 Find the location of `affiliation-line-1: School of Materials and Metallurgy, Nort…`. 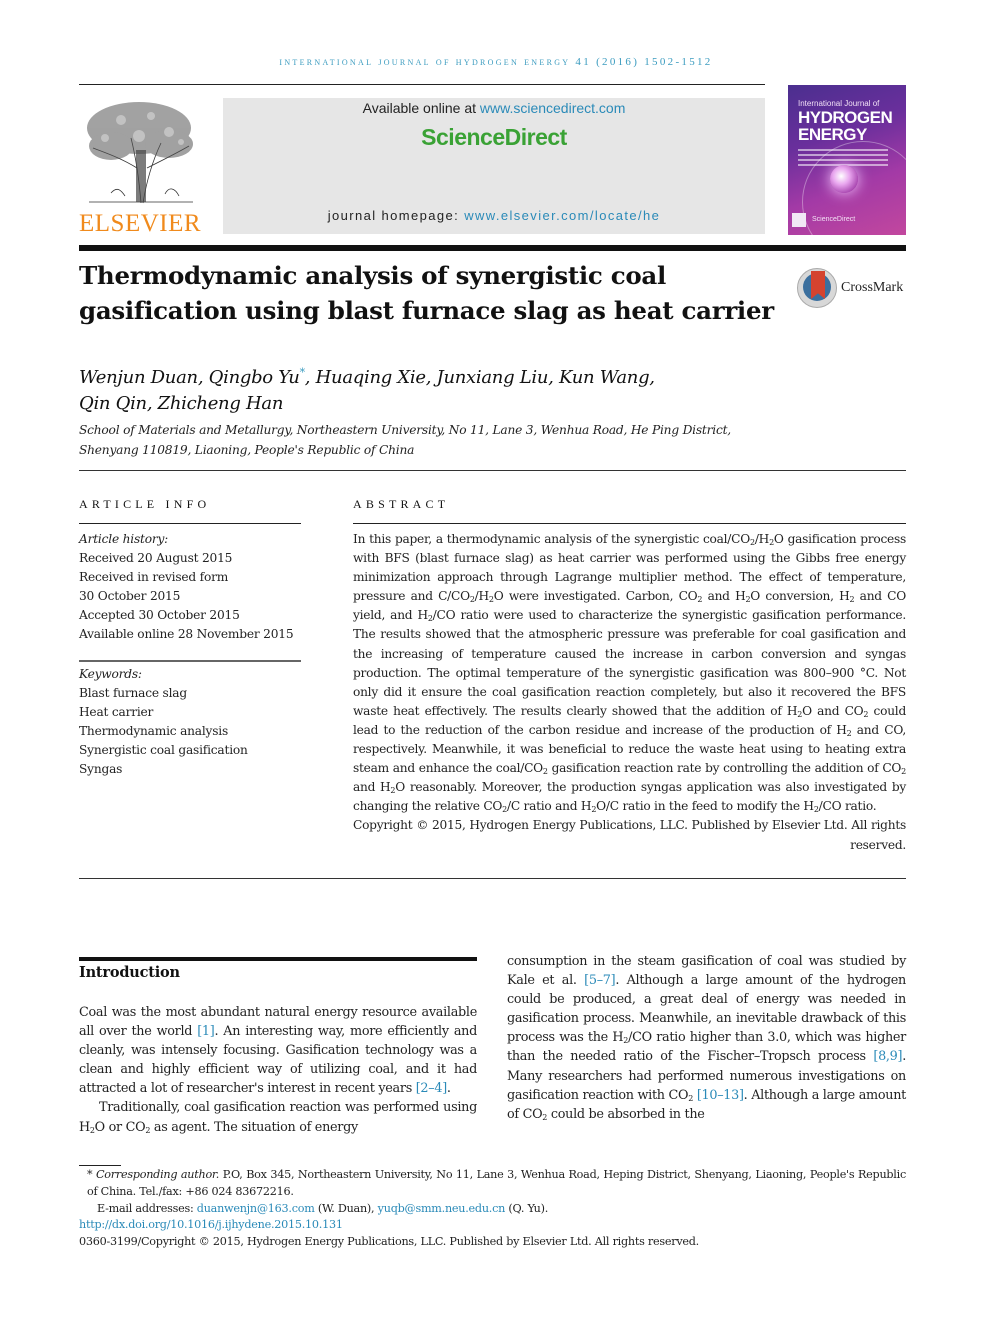

affiliation-line-1: School of Materials and Metallurgy, Nort… is located at coordinates (405, 430).